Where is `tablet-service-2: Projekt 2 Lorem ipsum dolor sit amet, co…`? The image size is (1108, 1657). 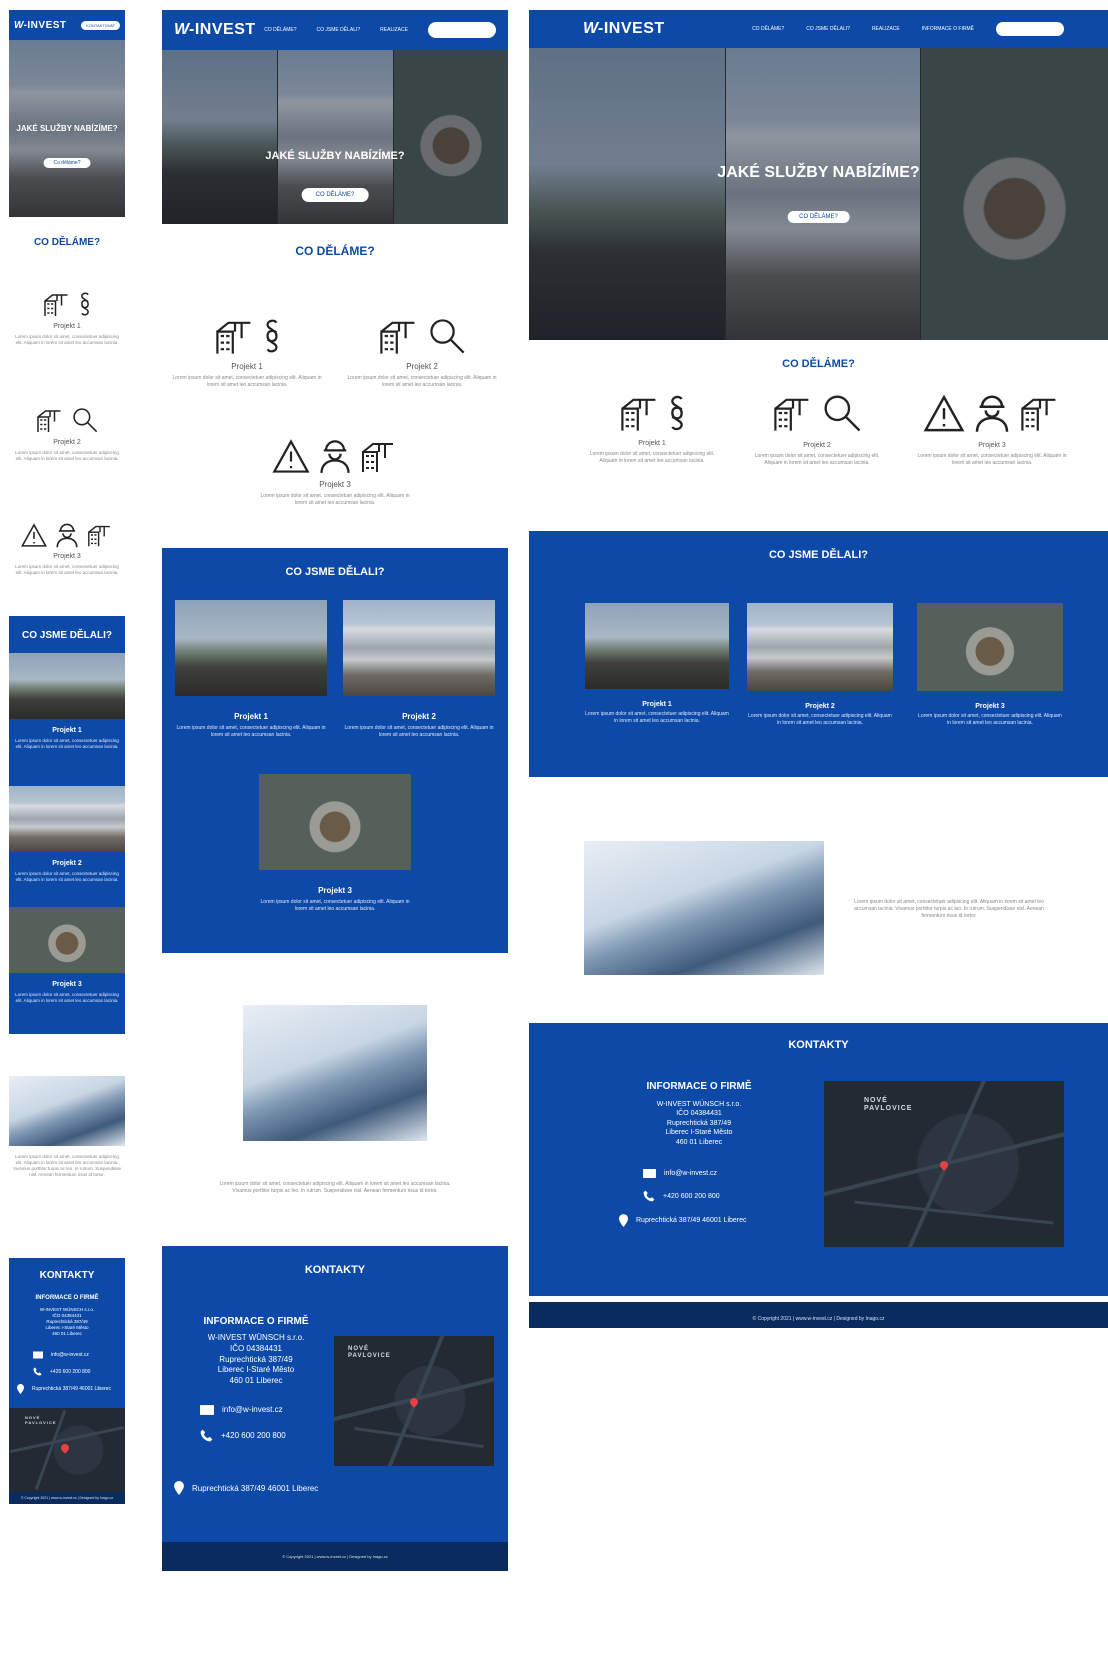 tablet-service-2: Projekt 2 Lorem ipsum dolor sit amet, co… is located at coordinates (422, 356).